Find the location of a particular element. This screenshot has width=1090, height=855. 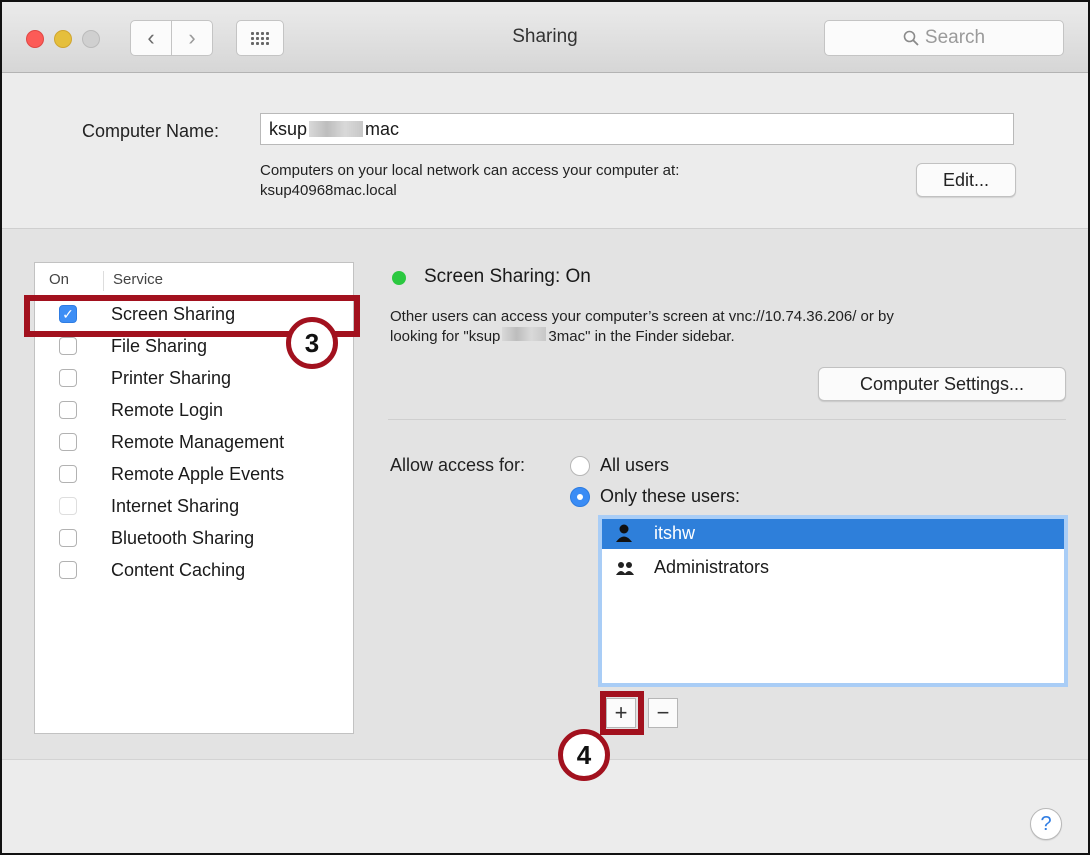

user-row-administrators: Administrators is located at coordinates (833, 568).